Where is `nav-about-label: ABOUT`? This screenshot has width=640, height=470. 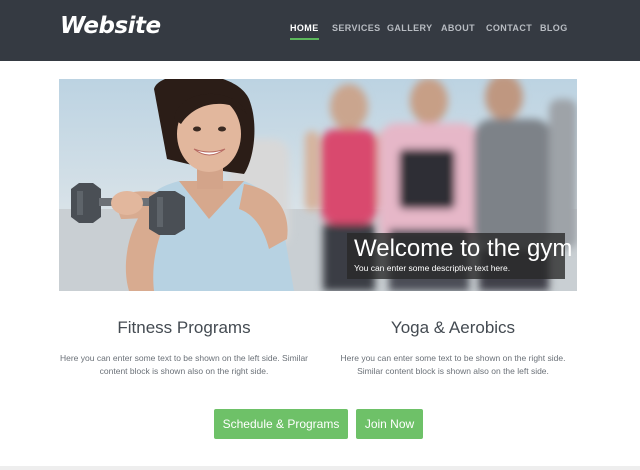
nav-about-label: ABOUT is located at coordinates (458, 28).